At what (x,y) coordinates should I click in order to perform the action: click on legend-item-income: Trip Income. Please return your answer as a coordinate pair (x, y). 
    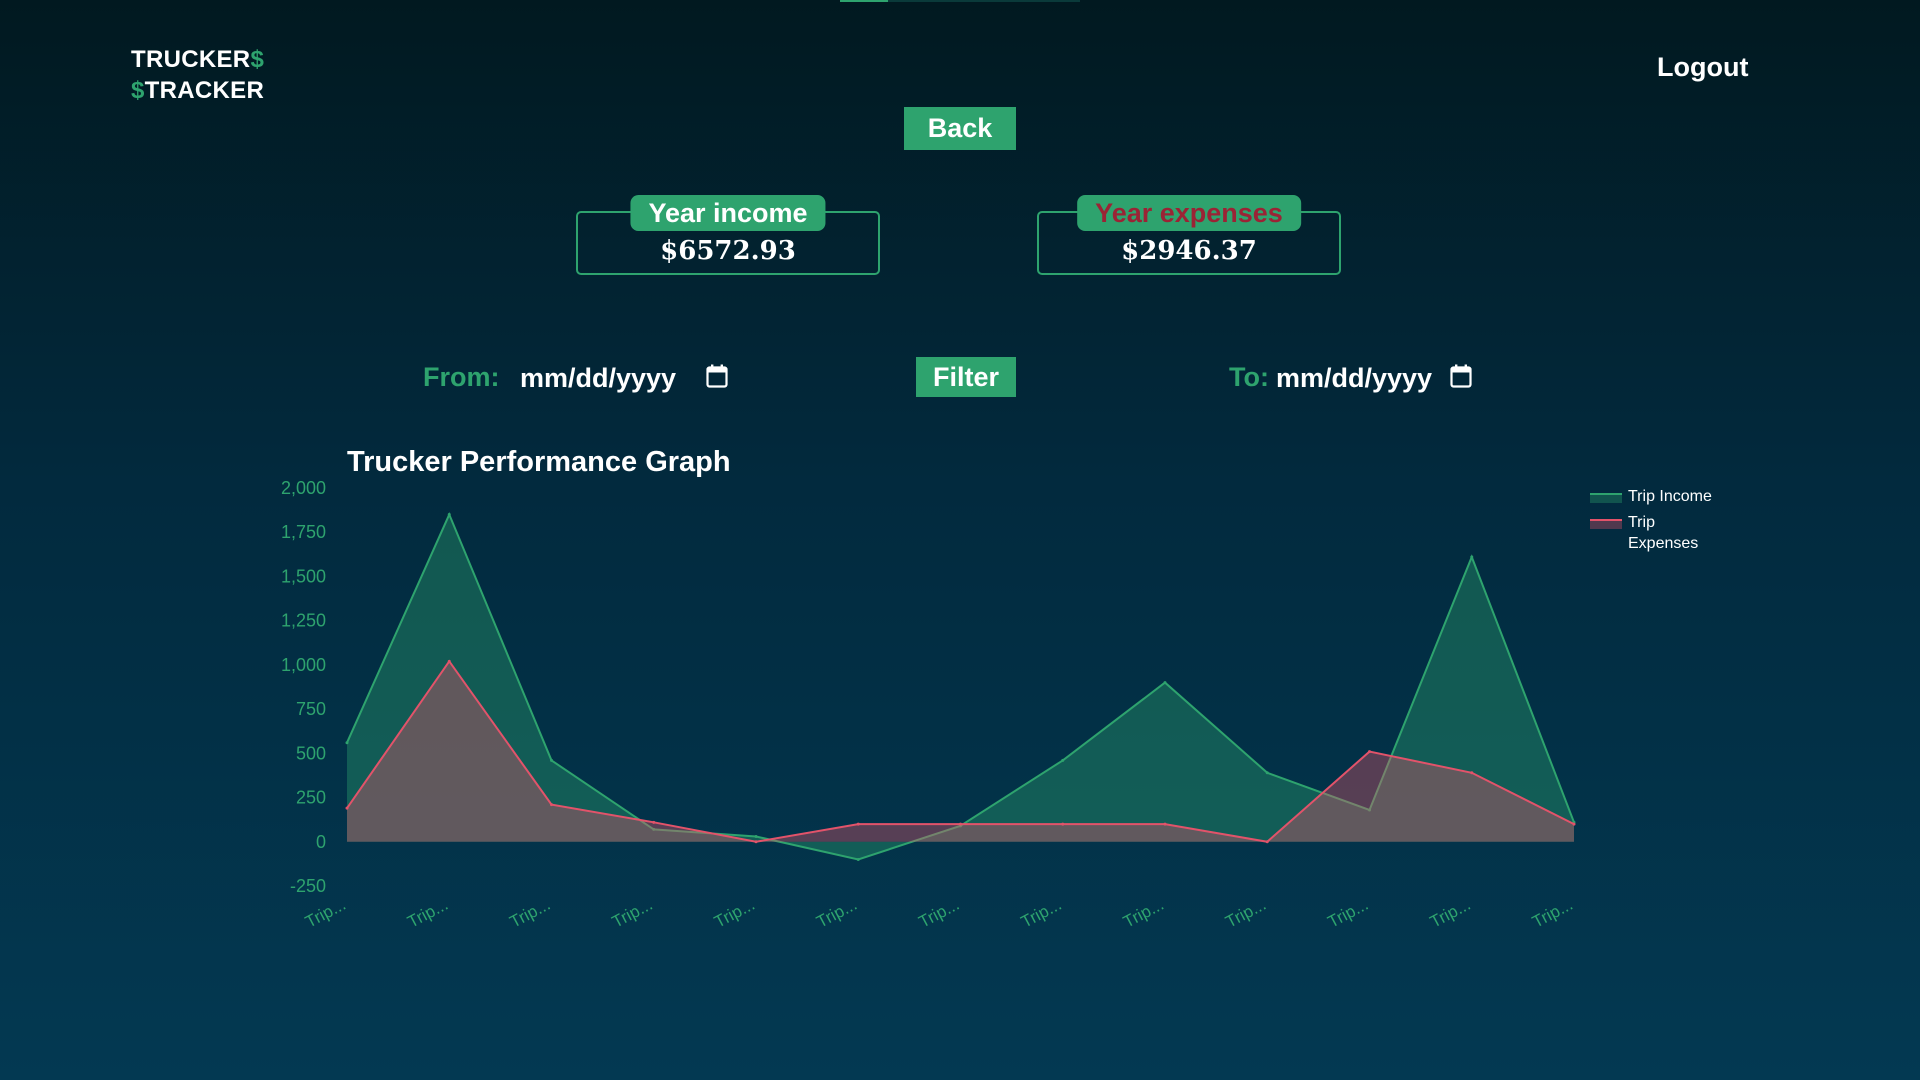
    Looking at the image, I should click on (1654, 496).